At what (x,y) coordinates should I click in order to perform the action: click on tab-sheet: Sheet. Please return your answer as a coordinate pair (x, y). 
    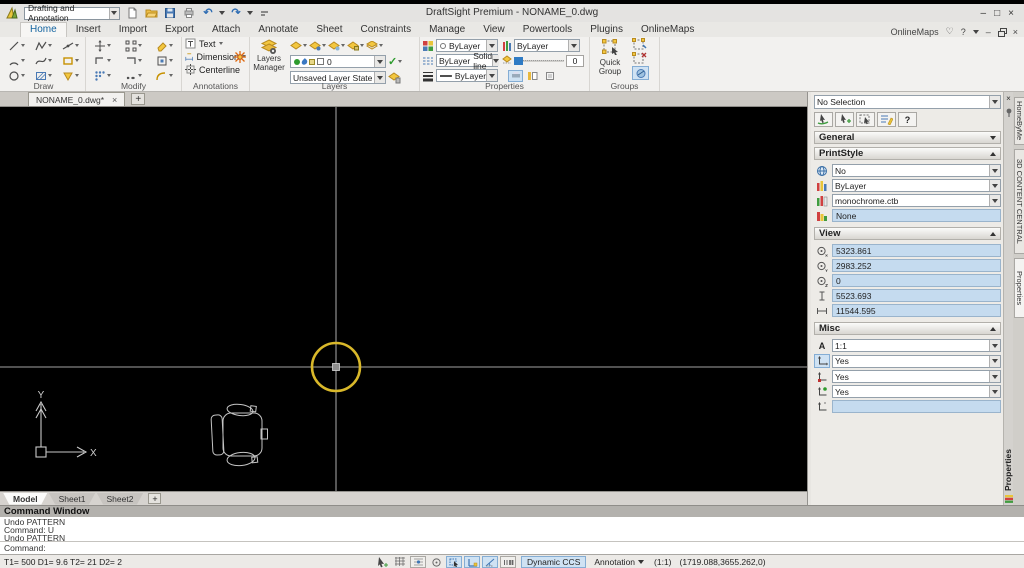
    Looking at the image, I should click on (329, 30).